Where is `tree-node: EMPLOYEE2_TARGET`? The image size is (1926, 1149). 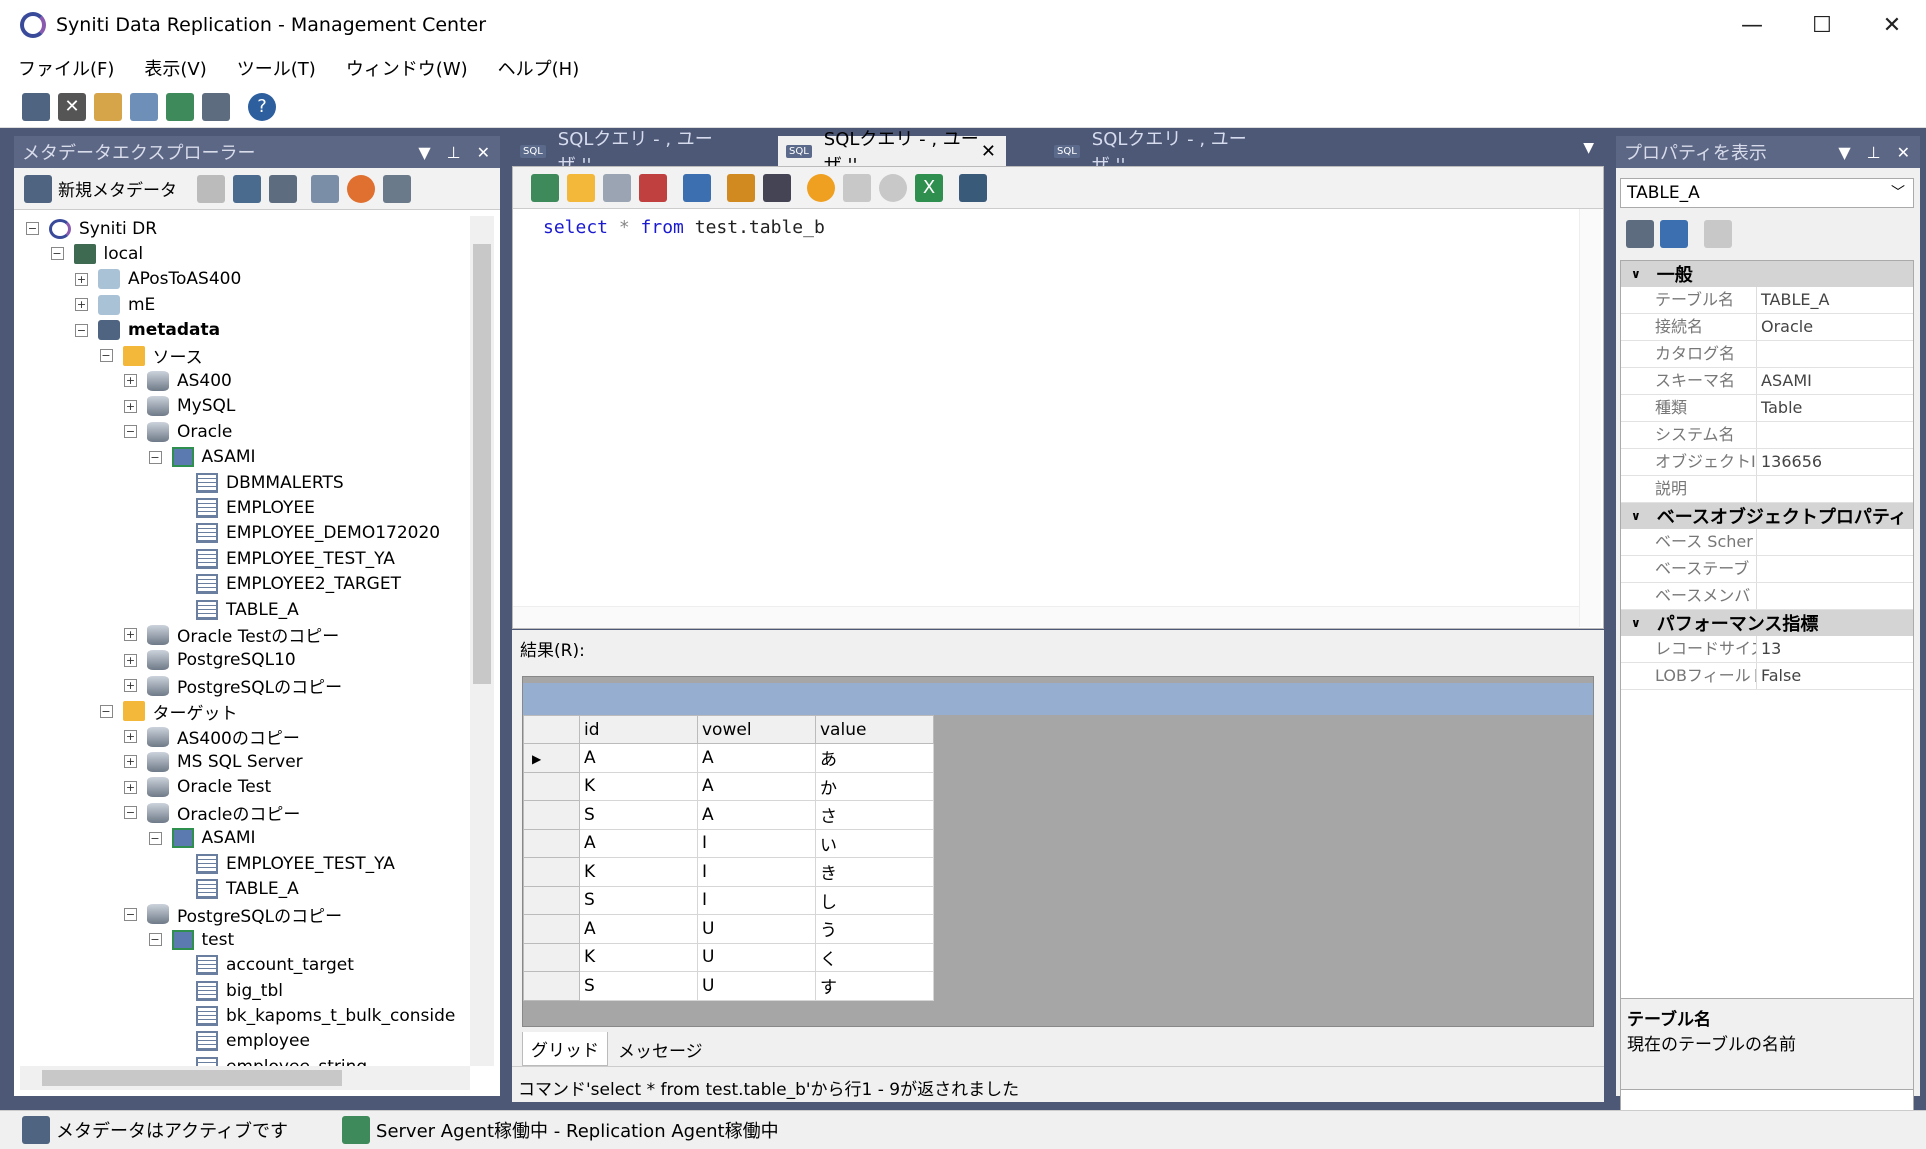
tree-node: EMPLOYEE2_TARGET is located at coordinates (298, 584).